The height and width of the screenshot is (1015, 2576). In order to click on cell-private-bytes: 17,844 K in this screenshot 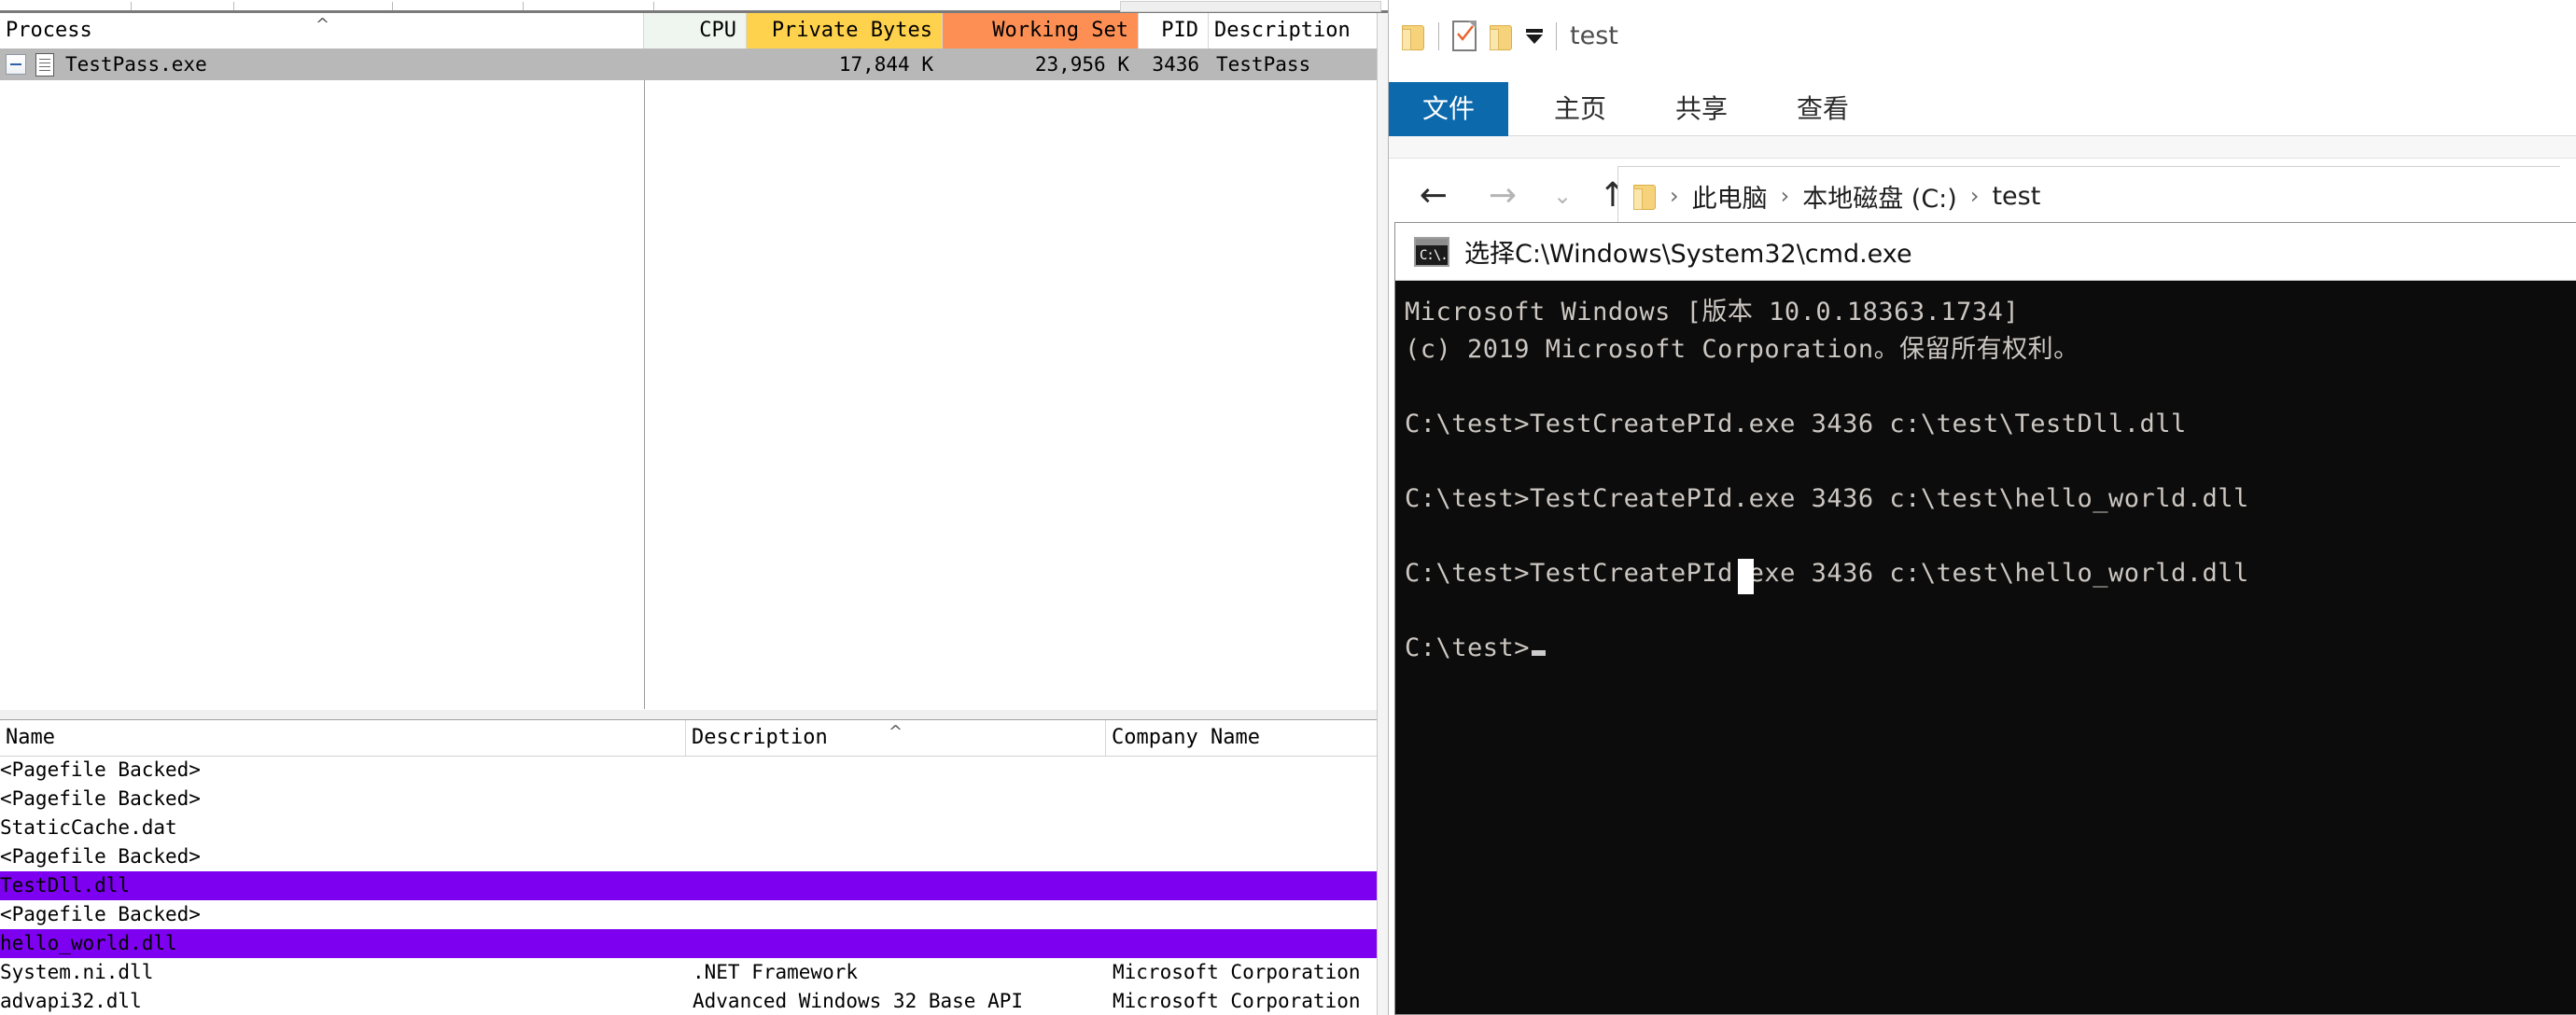, I will do `click(885, 64)`.